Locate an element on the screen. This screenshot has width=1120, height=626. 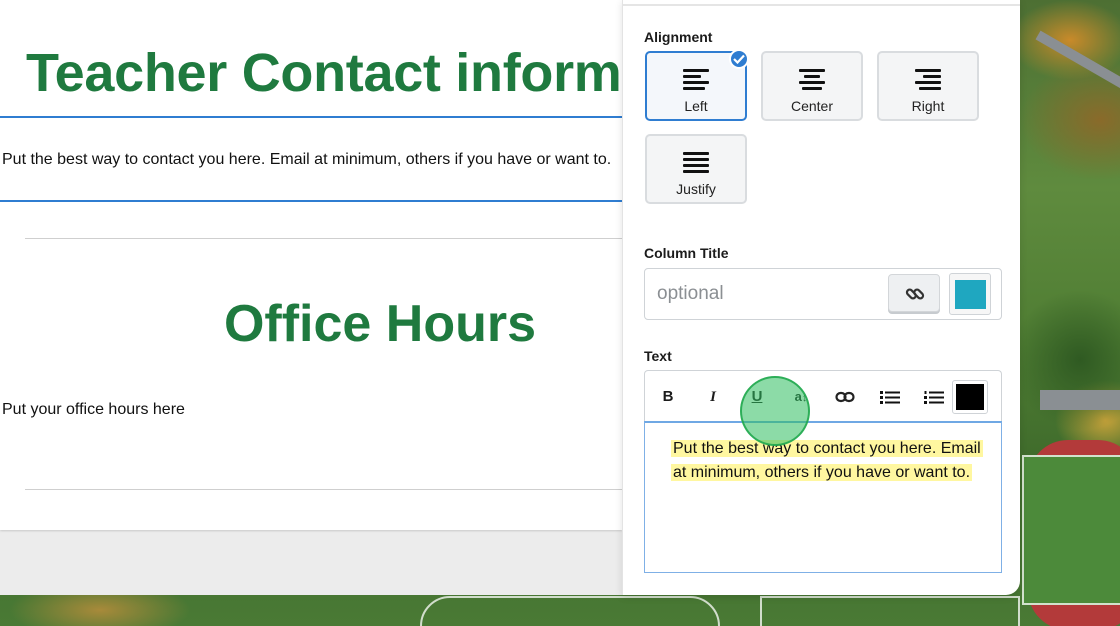
bold-button: B is located at coordinates (668, 397).